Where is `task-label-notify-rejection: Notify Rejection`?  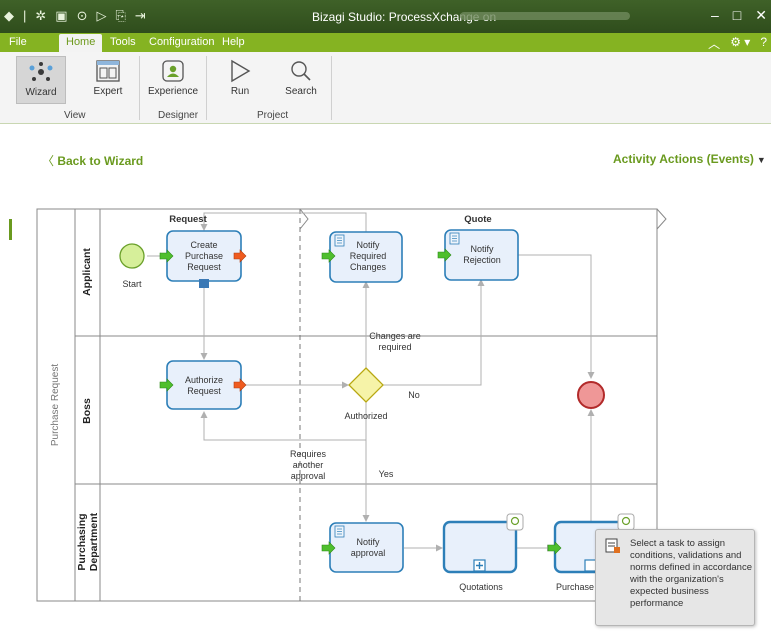
task-label-notify-rejection: Notify Rejection is located at coordinates (482, 254).